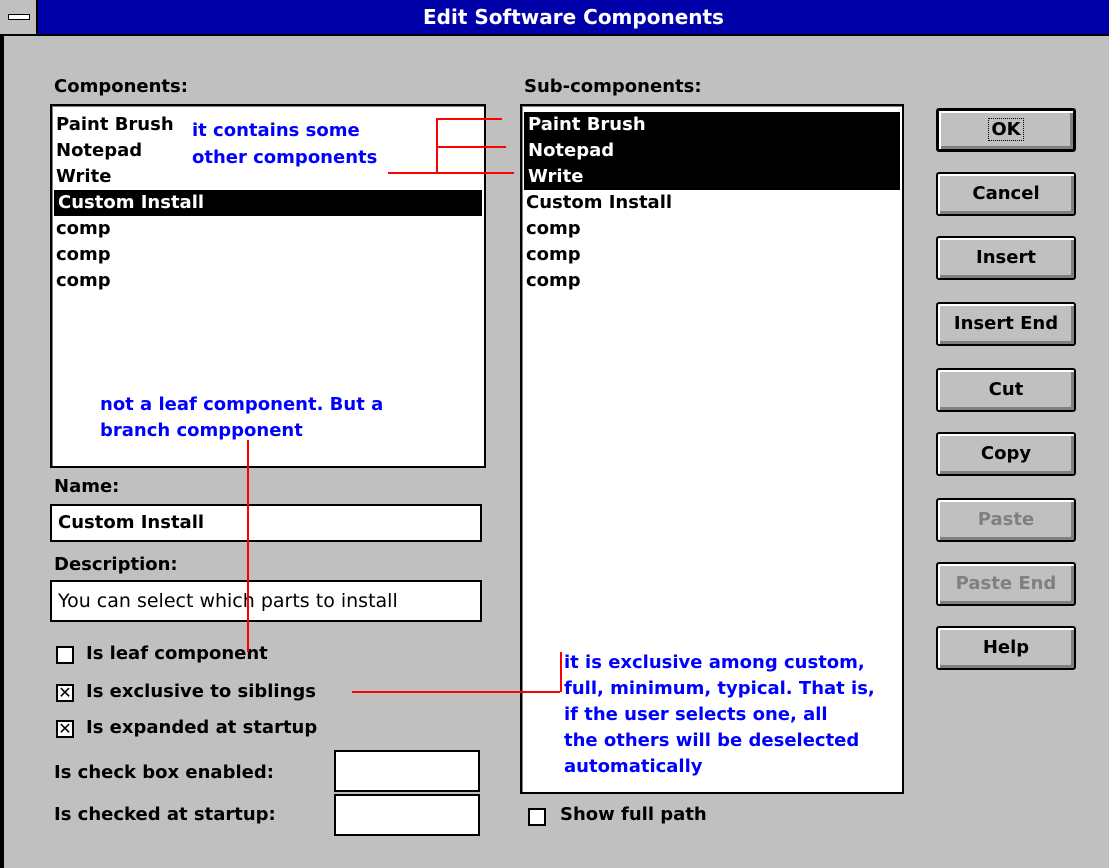 Image resolution: width=1109 pixels, height=868 pixels. What do you see at coordinates (1006, 390) in the screenshot?
I see `cut-button: Cut` at bounding box center [1006, 390].